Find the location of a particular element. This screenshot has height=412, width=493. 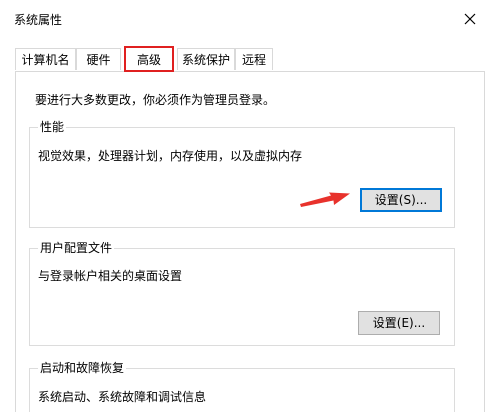

startup-recovery-description: 系统启动、系统故障和调试信息 is located at coordinates (122, 397).